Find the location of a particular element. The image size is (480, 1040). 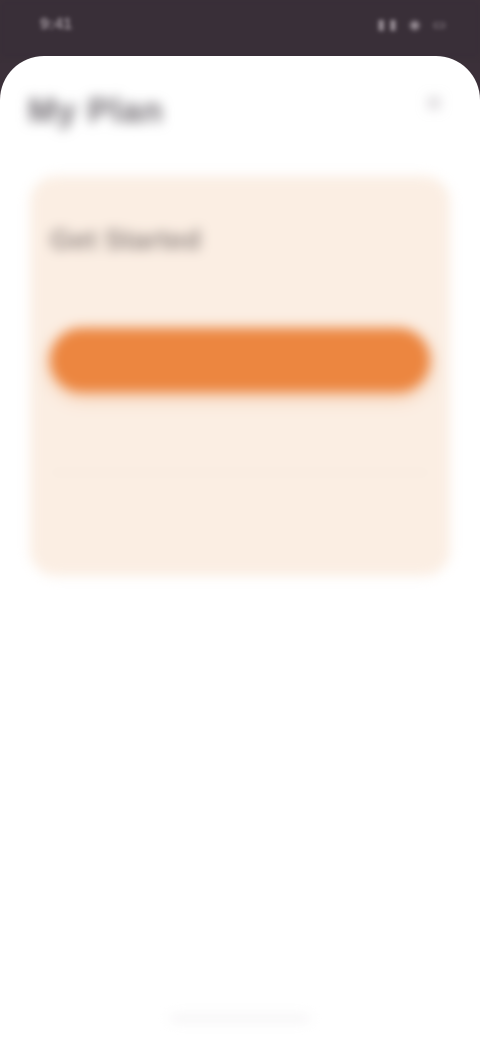

page-title: My Plan is located at coordinates (96, 111).